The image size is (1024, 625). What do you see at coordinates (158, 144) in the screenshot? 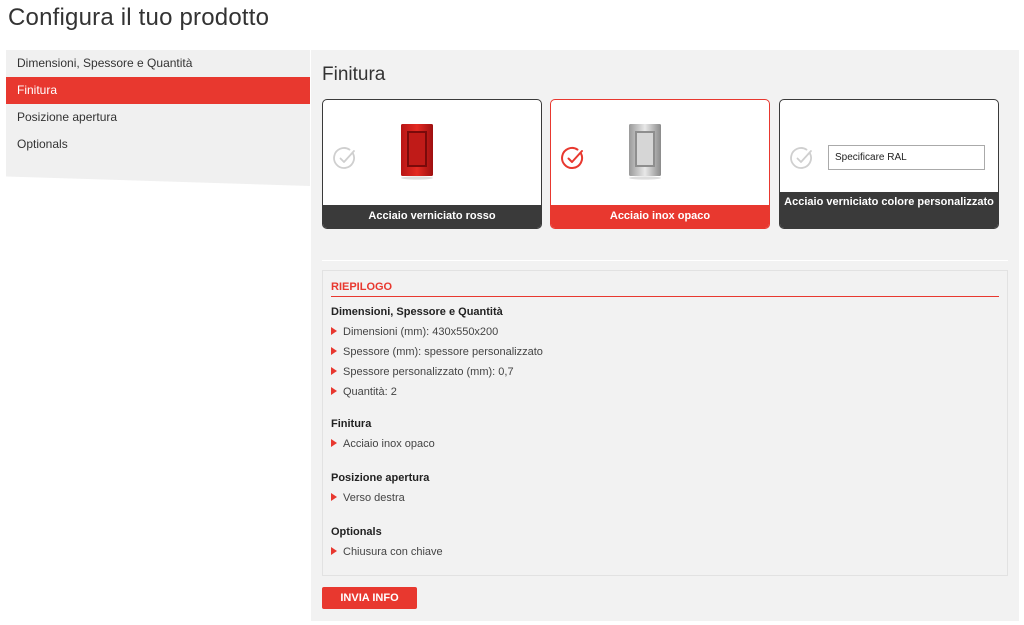
I see `sidebar-item-optionals: Optionals` at bounding box center [158, 144].